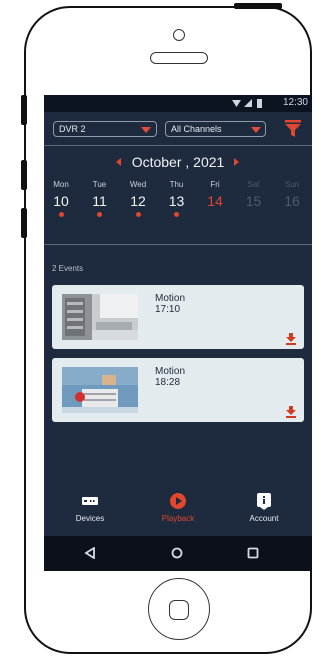 The image size is (334, 659). What do you see at coordinates (215, 184) in the screenshot?
I see `calendar-weekday: Fri` at bounding box center [215, 184].